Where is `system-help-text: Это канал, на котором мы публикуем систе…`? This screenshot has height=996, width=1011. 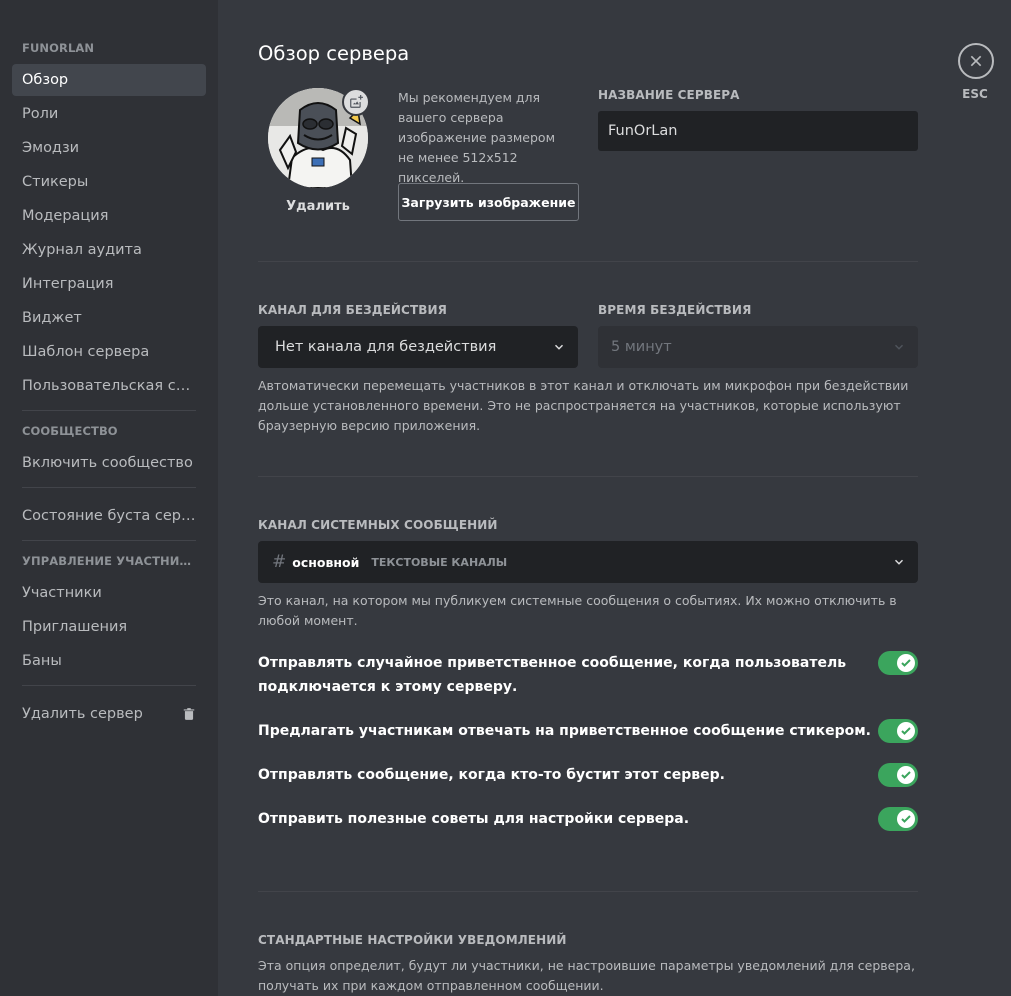
system-help-text: Это канал, на котором мы публикуем систе… is located at coordinates (577, 610).